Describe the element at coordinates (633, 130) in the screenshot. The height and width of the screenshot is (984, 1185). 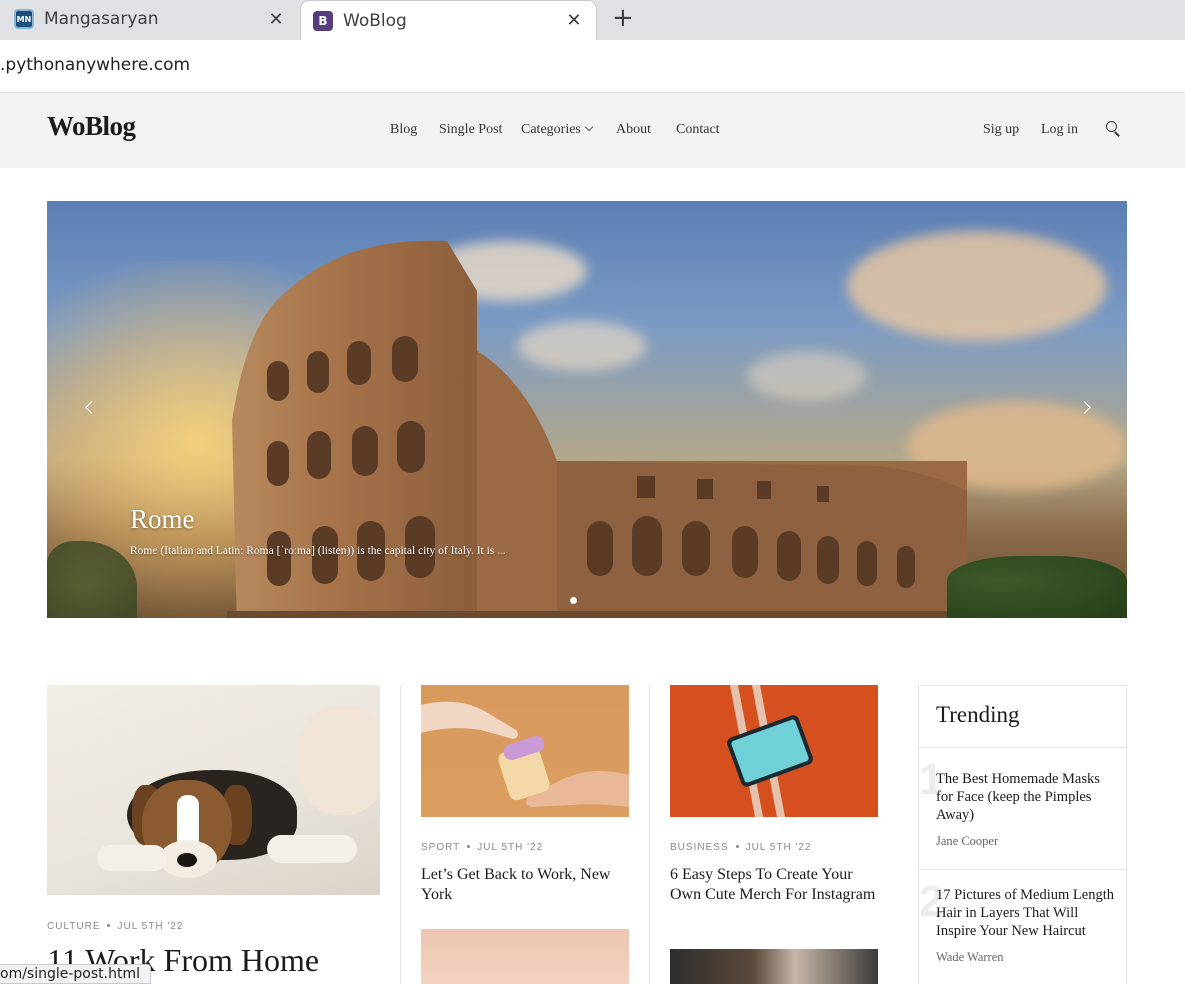
I see `nav-about: About` at that location.